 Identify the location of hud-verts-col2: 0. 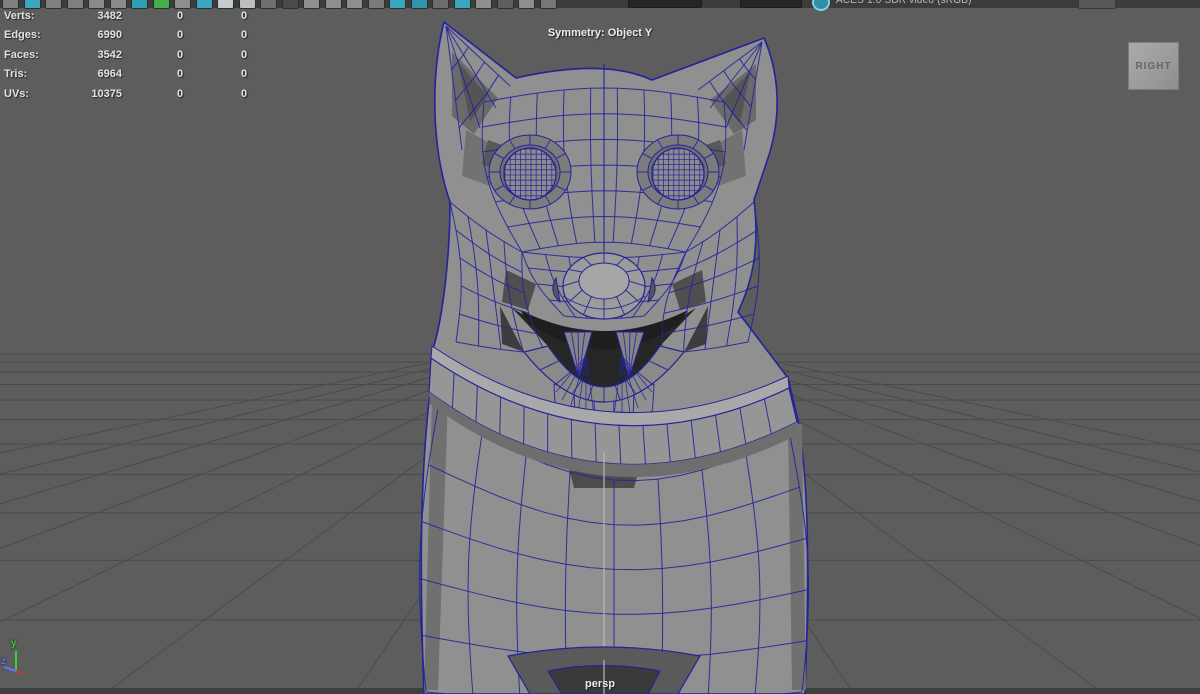
(180, 16).